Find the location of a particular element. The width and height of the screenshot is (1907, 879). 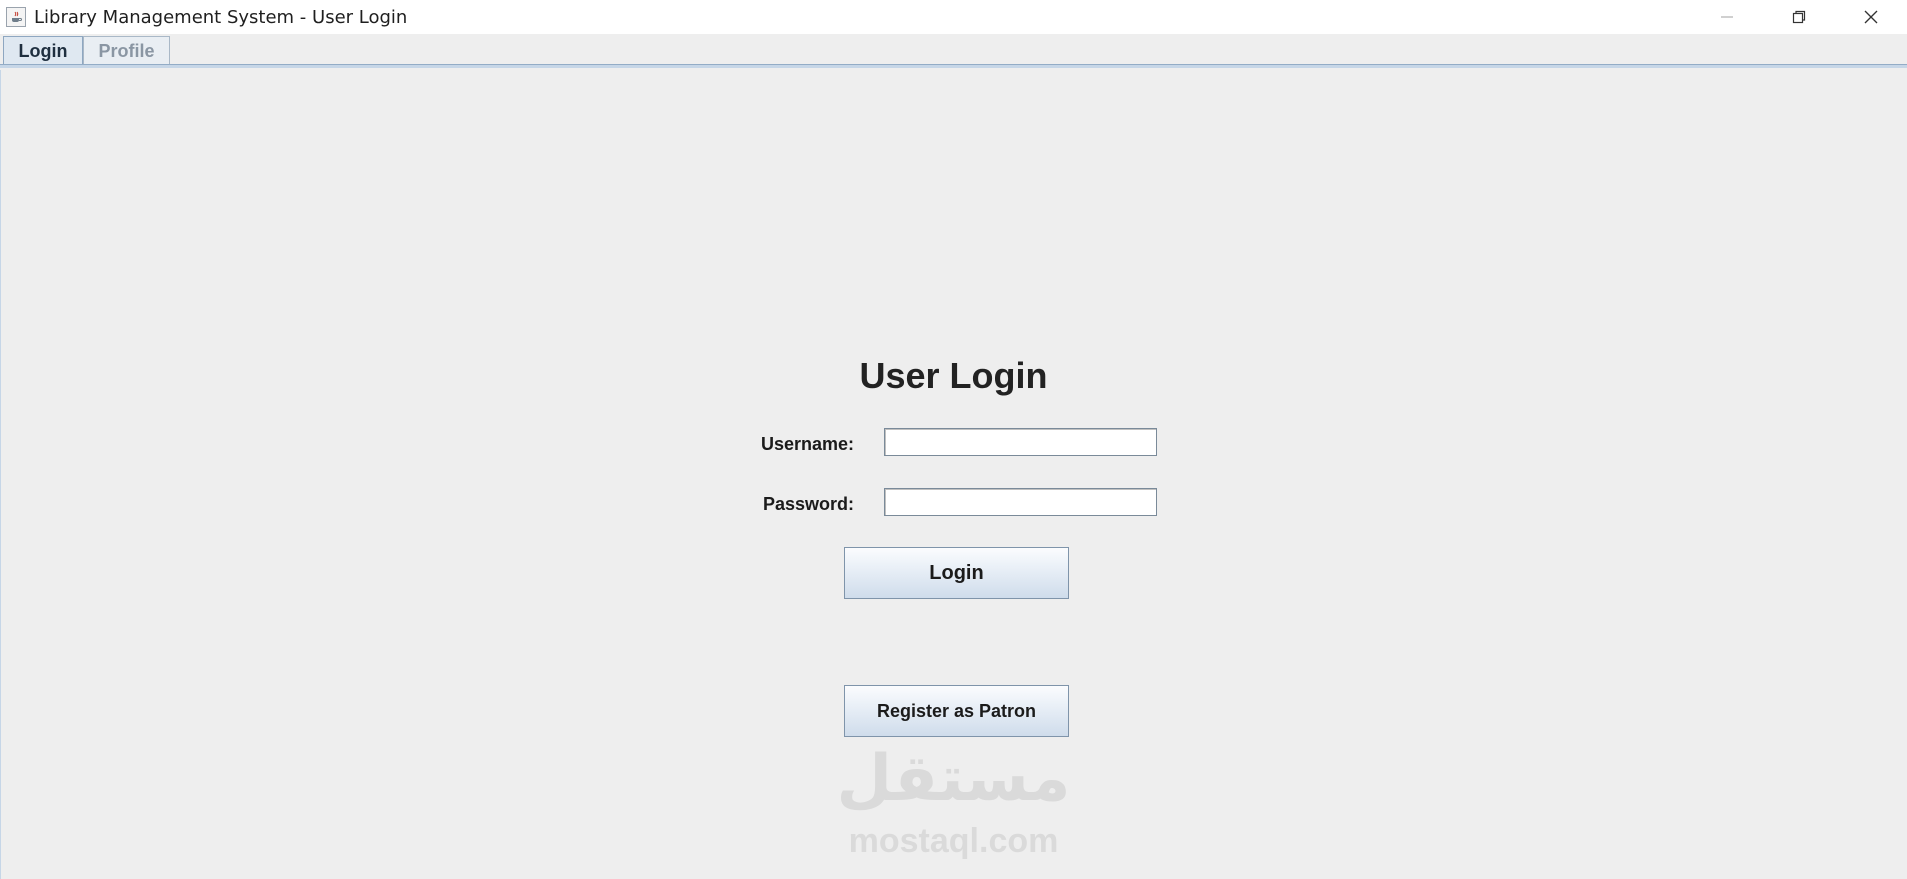

window-controls is located at coordinates (1799, 17).